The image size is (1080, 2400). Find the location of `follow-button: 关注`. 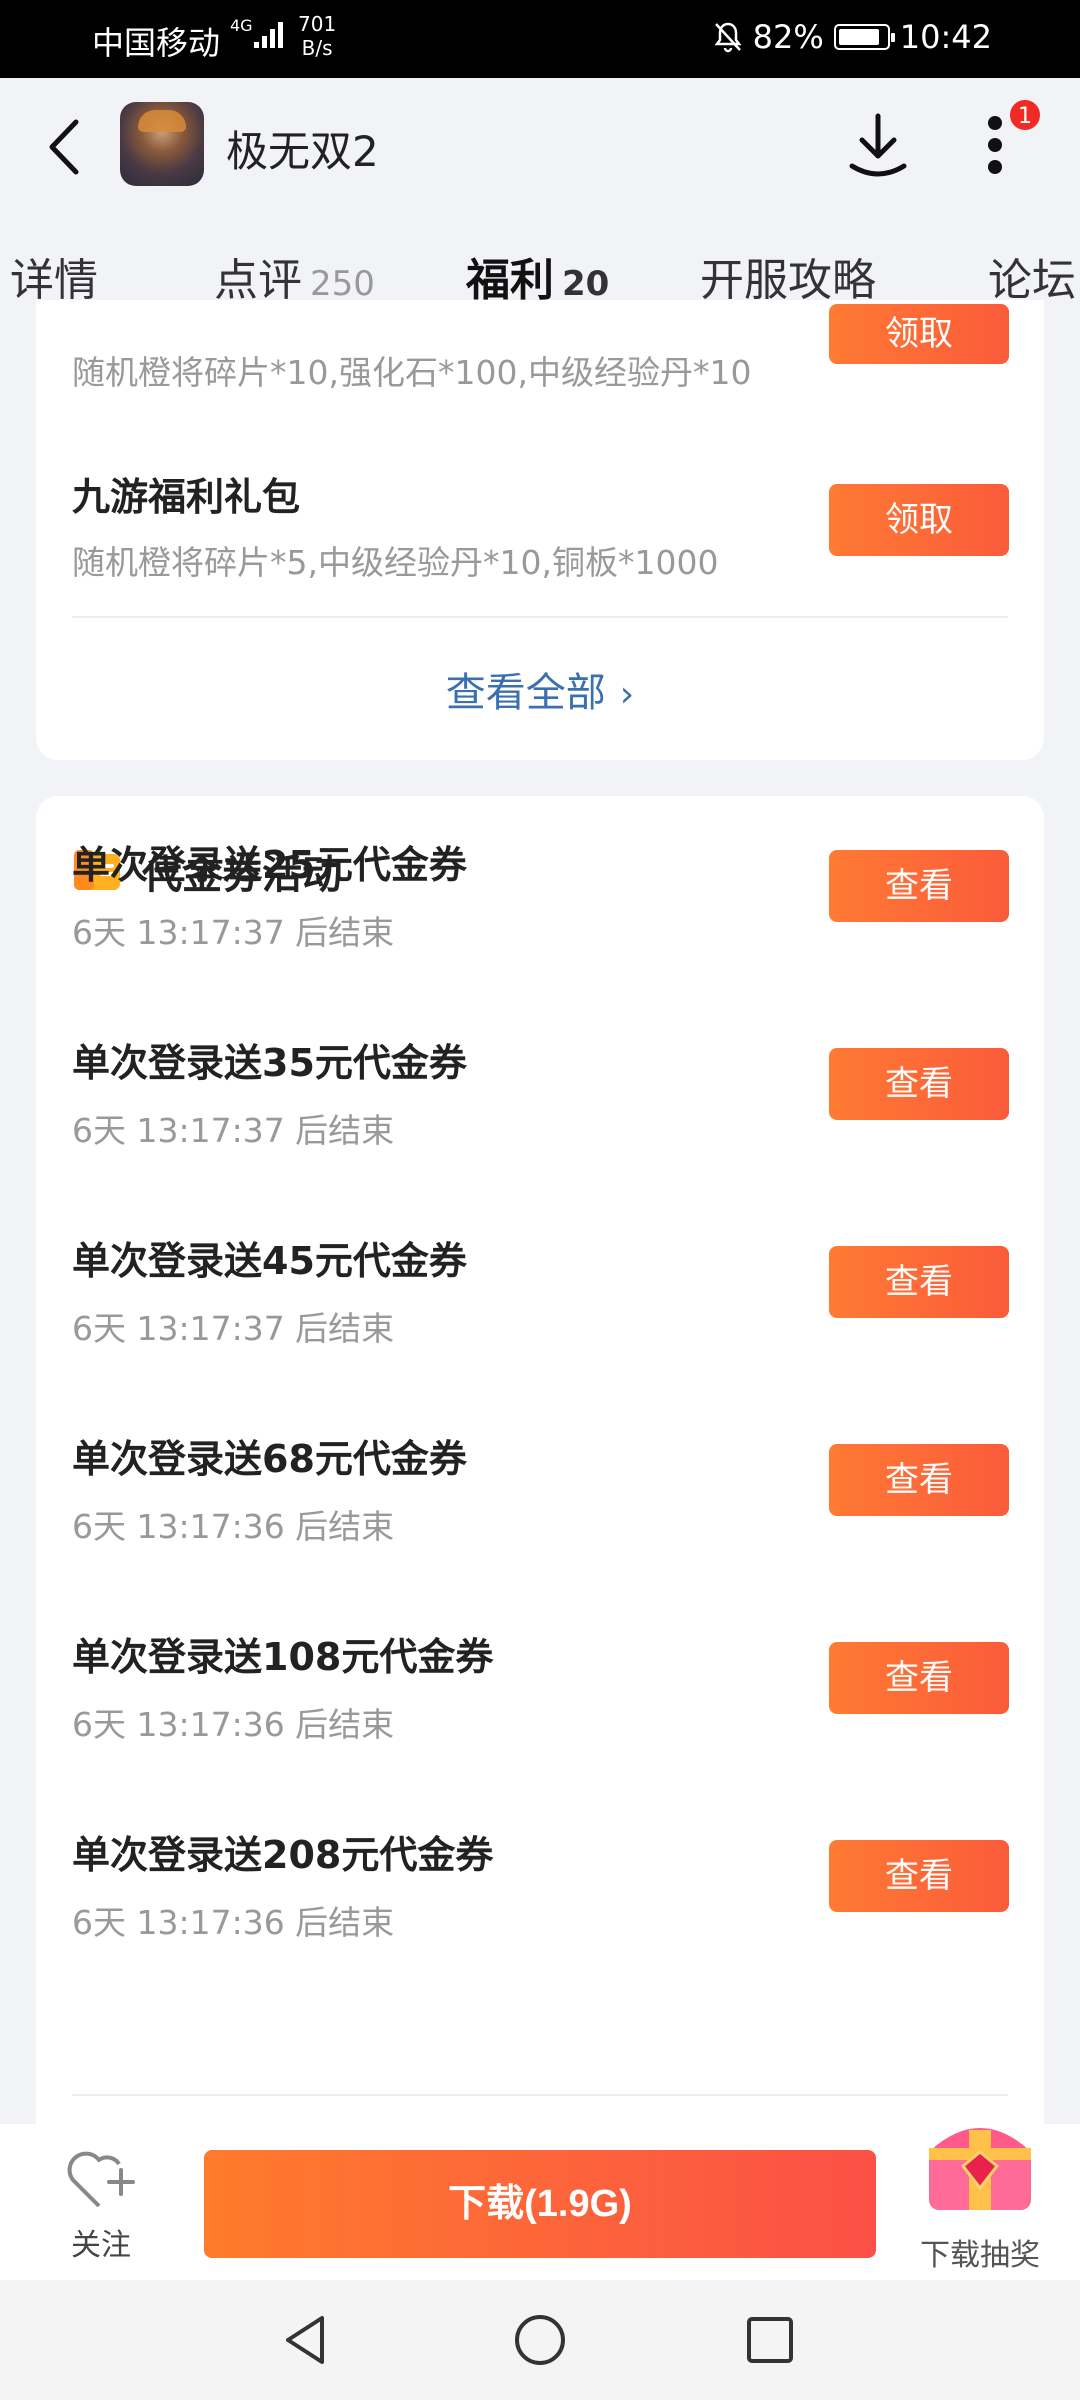

follow-button: 关注 is located at coordinates (101, 2205).